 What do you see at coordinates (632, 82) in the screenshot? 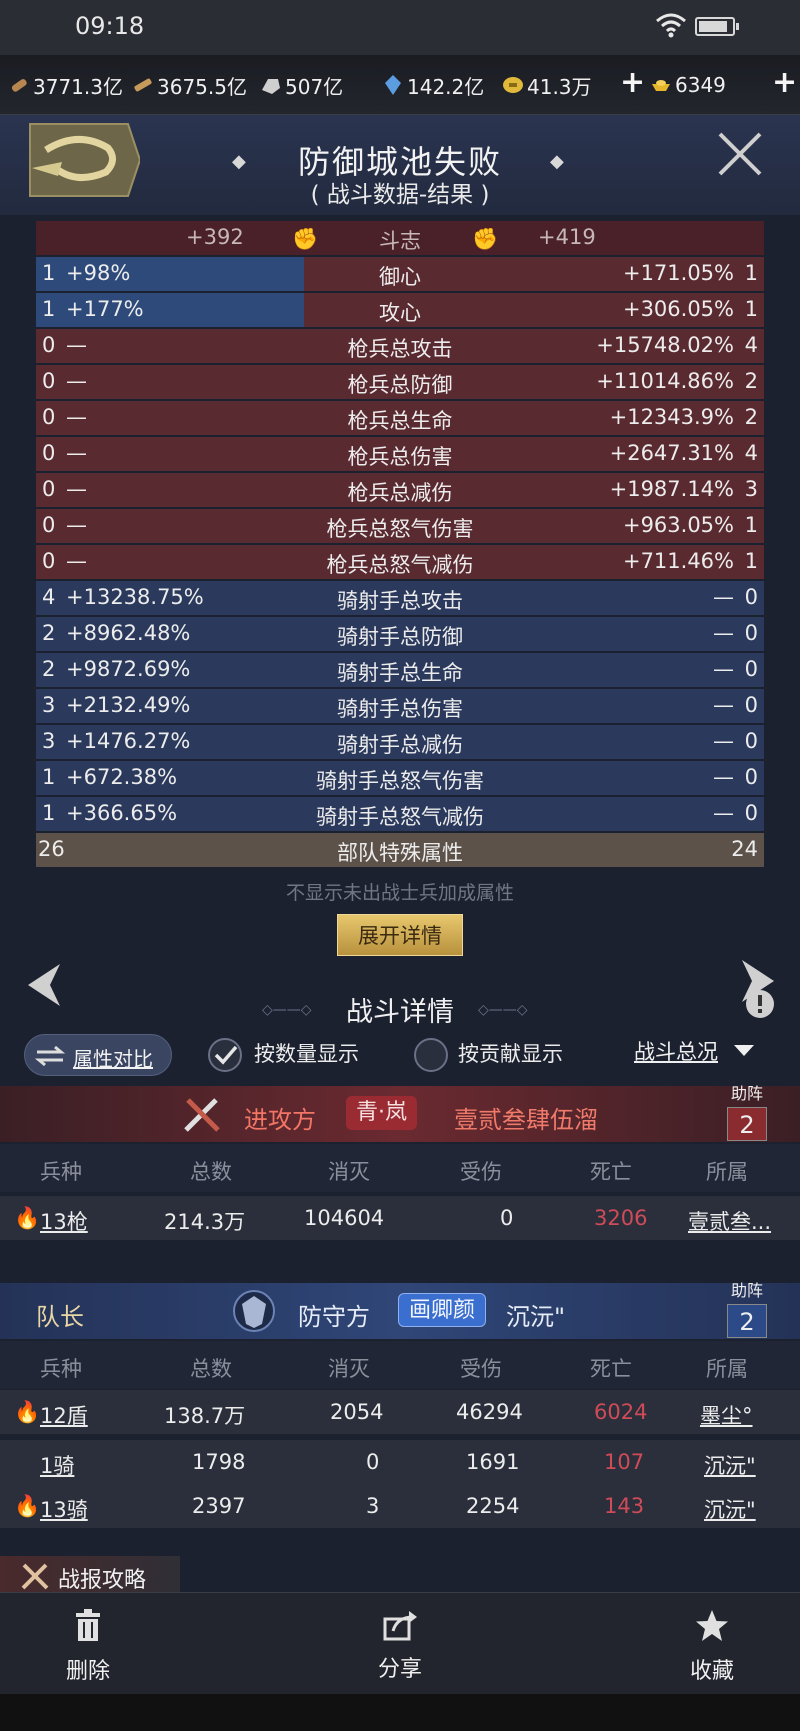
I see `add-coin-button: +` at bounding box center [632, 82].